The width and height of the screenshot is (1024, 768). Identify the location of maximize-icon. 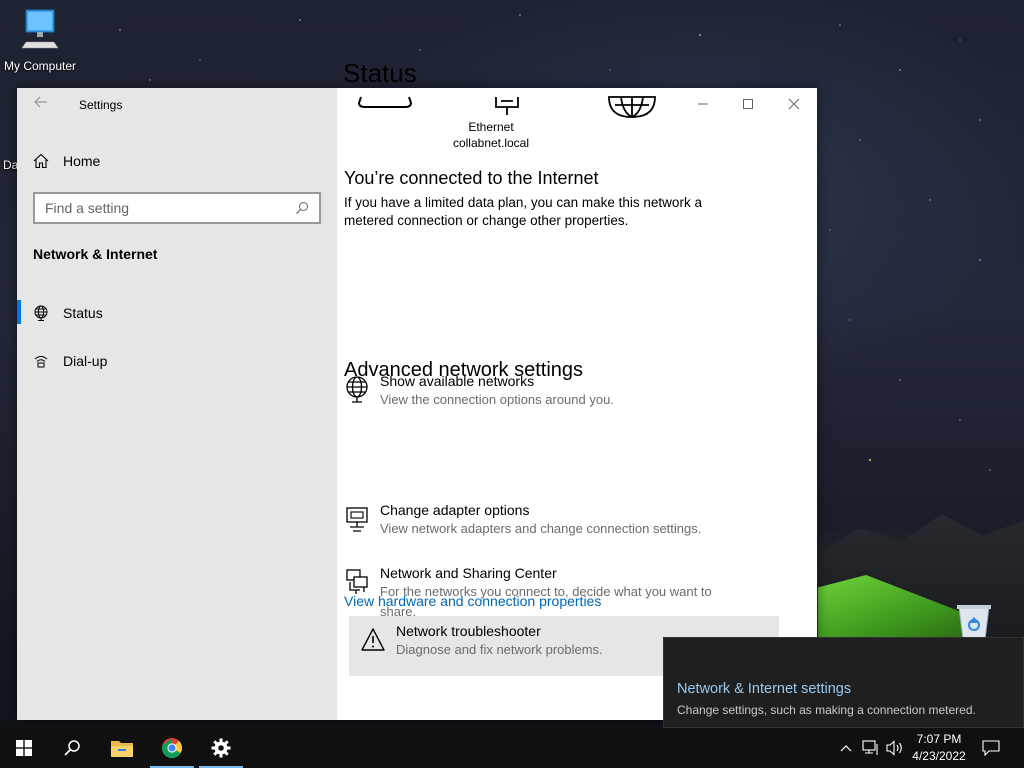
(748, 104).